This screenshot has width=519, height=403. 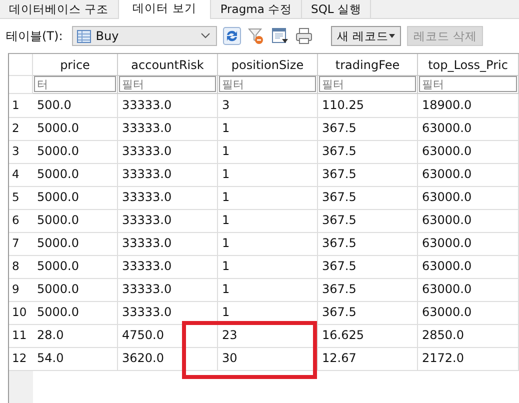 I want to click on table-cell: 2850.0, so click(x=468, y=336).